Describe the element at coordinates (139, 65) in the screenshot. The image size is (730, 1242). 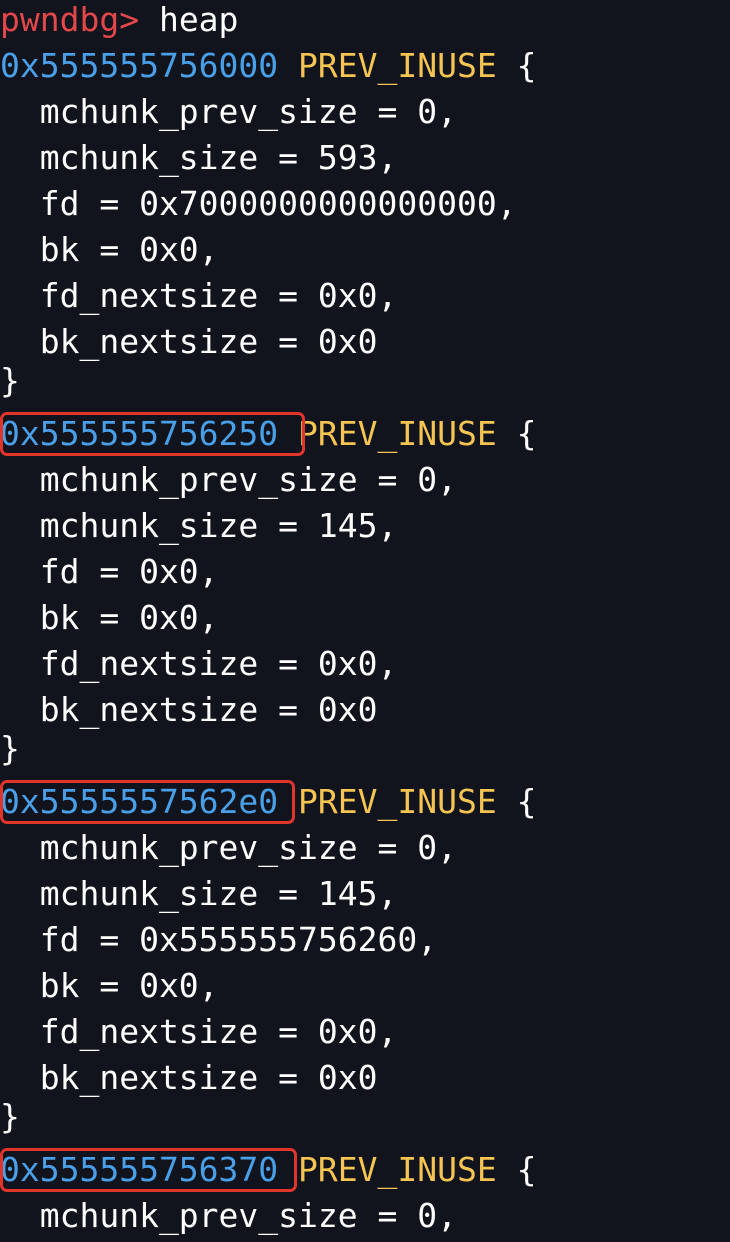
I see `chunk-address: 0x555555756000` at that location.